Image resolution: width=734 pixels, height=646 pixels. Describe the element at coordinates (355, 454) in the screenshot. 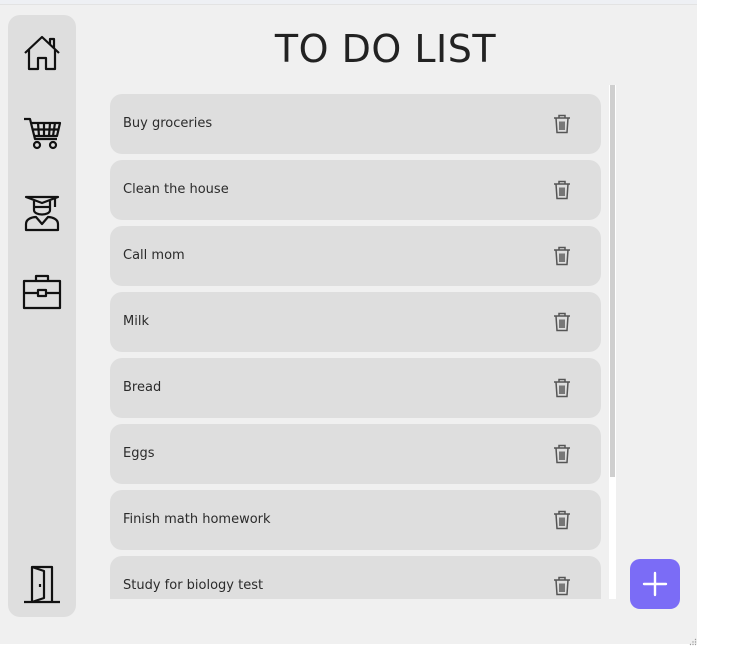

I see `list-item: Eggs` at that location.